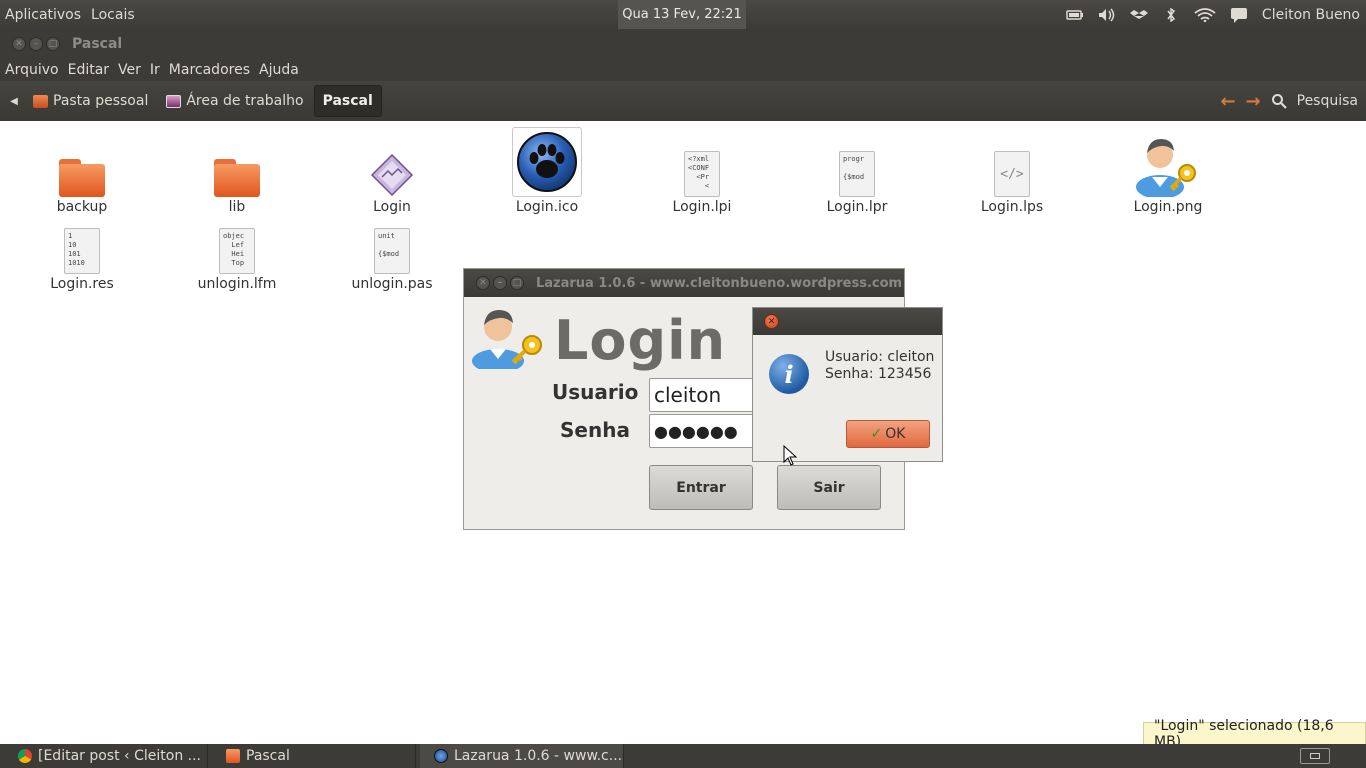 Image resolution: width=1366 pixels, height=768 pixels. Describe the element at coordinates (1107, 15) in the screenshot. I see `volume-icon` at that location.